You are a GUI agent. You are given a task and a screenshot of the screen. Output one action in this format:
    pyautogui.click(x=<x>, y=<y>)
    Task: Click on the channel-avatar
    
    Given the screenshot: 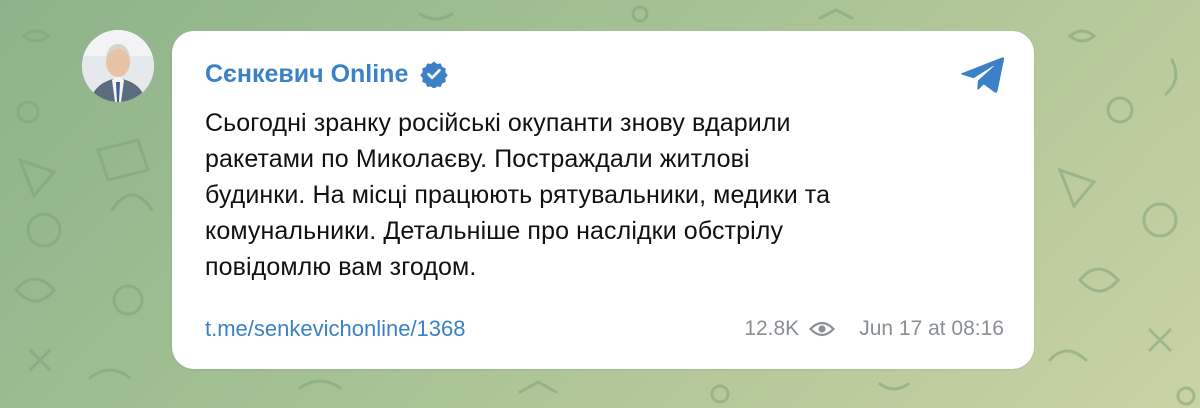 What is the action you would take?
    pyautogui.click(x=118, y=66)
    